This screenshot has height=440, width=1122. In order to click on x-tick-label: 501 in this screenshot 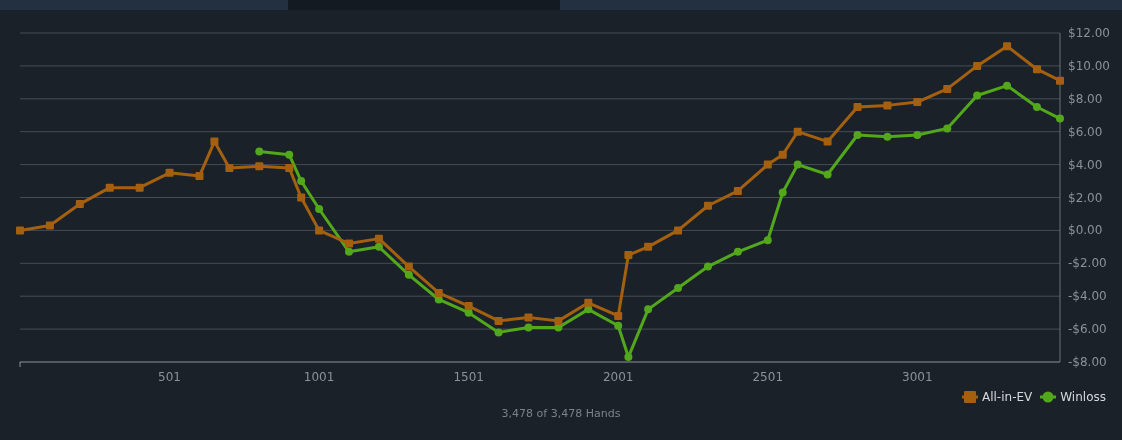, I will do `click(169, 377)`.